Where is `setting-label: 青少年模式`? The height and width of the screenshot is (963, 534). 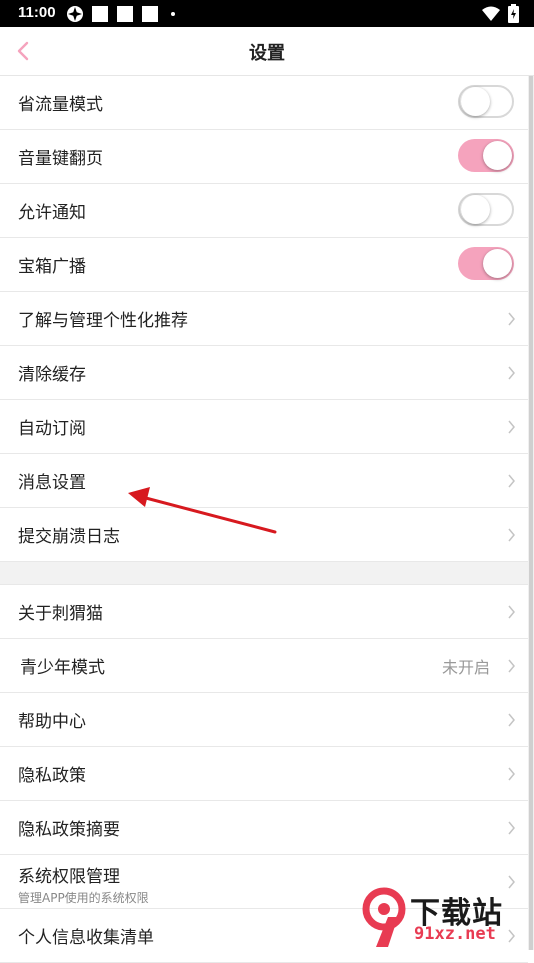
setting-label: 青少年模式 is located at coordinates (62, 668).